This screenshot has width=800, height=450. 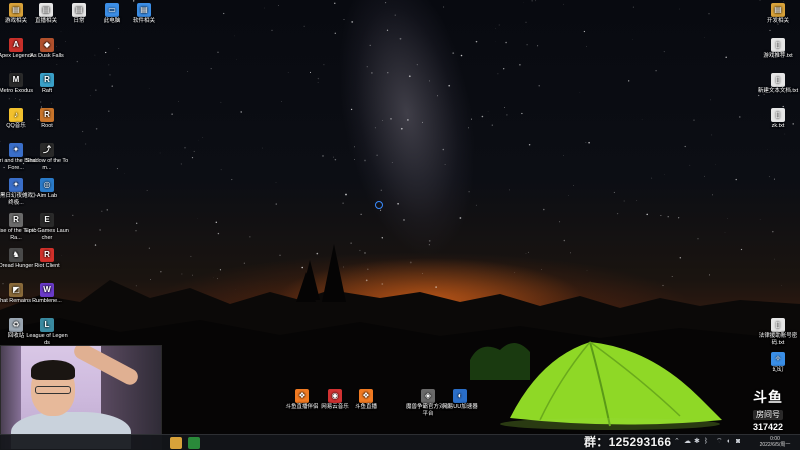 What do you see at coordinates (778, 325) in the screenshot?
I see `app-icon: ▯` at bounding box center [778, 325].